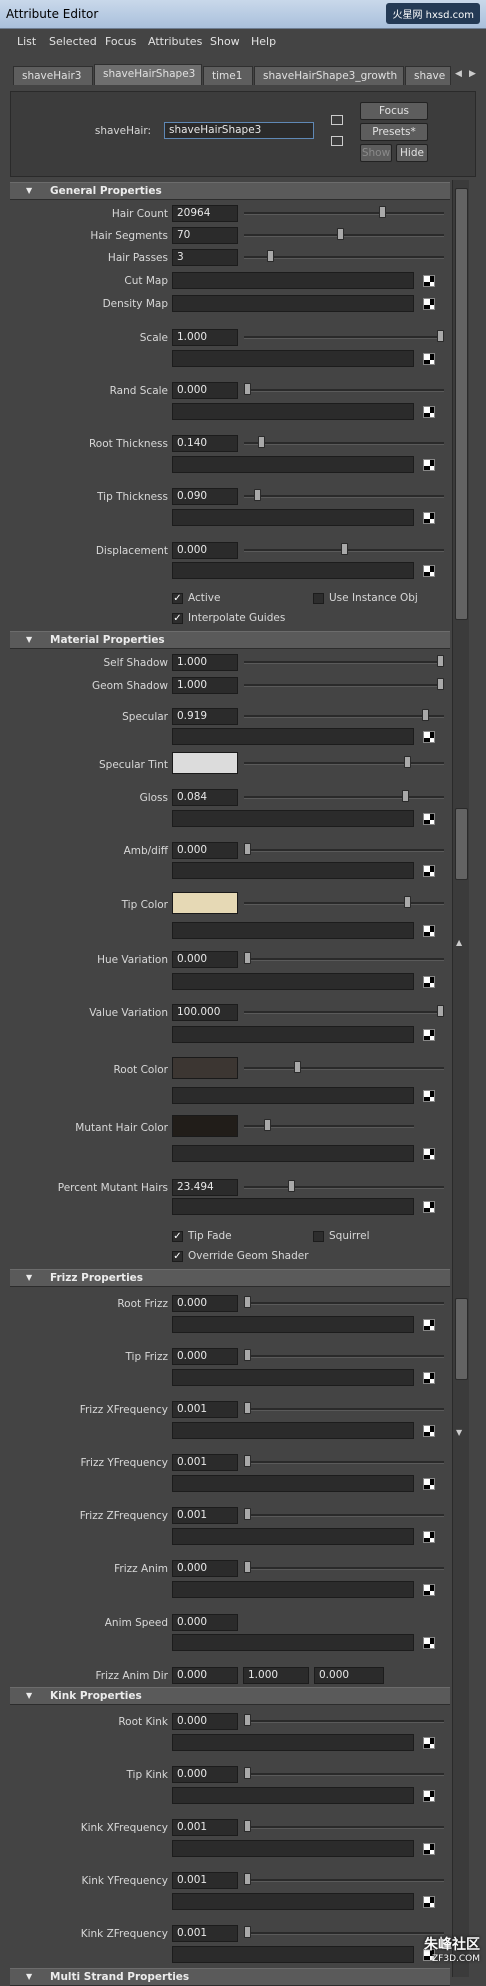  Describe the element at coordinates (205, 1880) in the screenshot. I see `kink-yfrequency-field: 0.001` at that location.